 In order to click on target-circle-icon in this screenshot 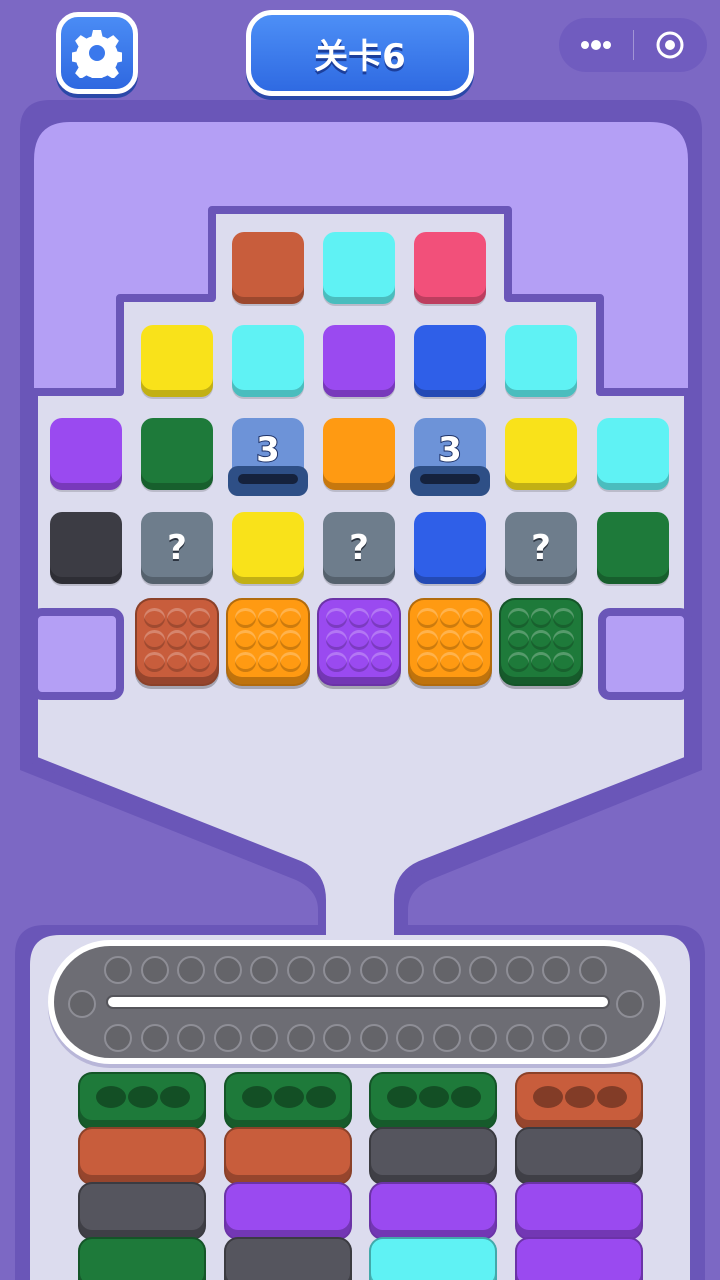, I will do `click(670, 45)`.